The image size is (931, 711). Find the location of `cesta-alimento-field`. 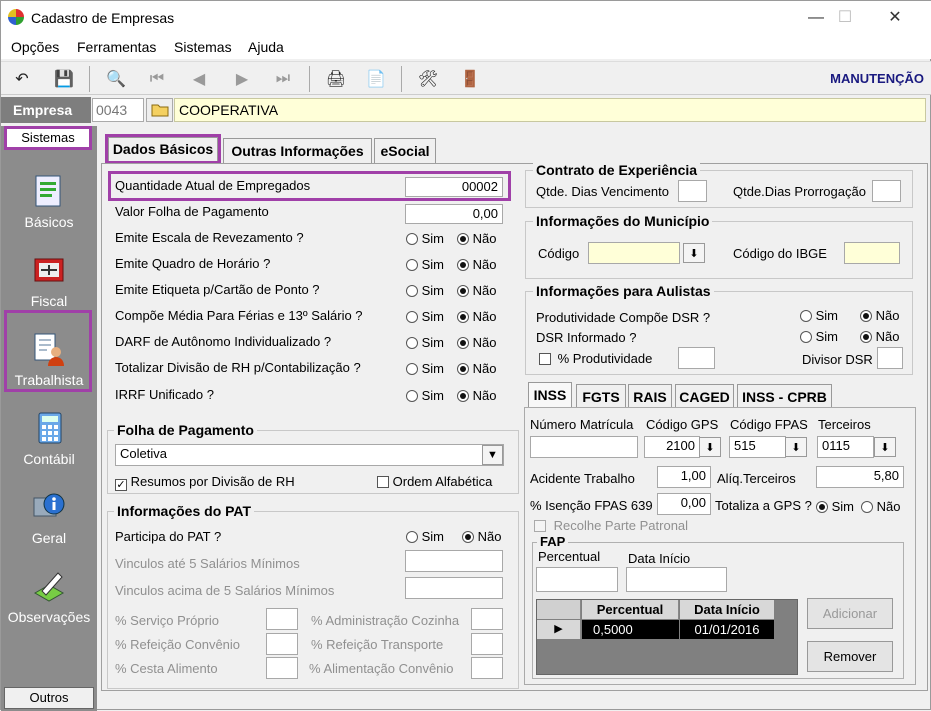

cesta-alimento-field is located at coordinates (282, 668).